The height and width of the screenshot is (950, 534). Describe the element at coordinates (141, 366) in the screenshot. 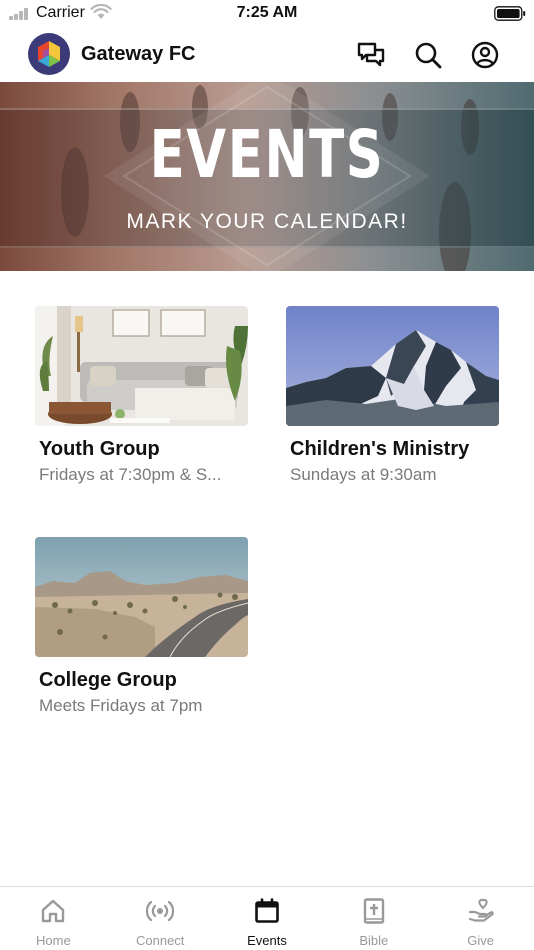

I see `living-room-image` at that location.